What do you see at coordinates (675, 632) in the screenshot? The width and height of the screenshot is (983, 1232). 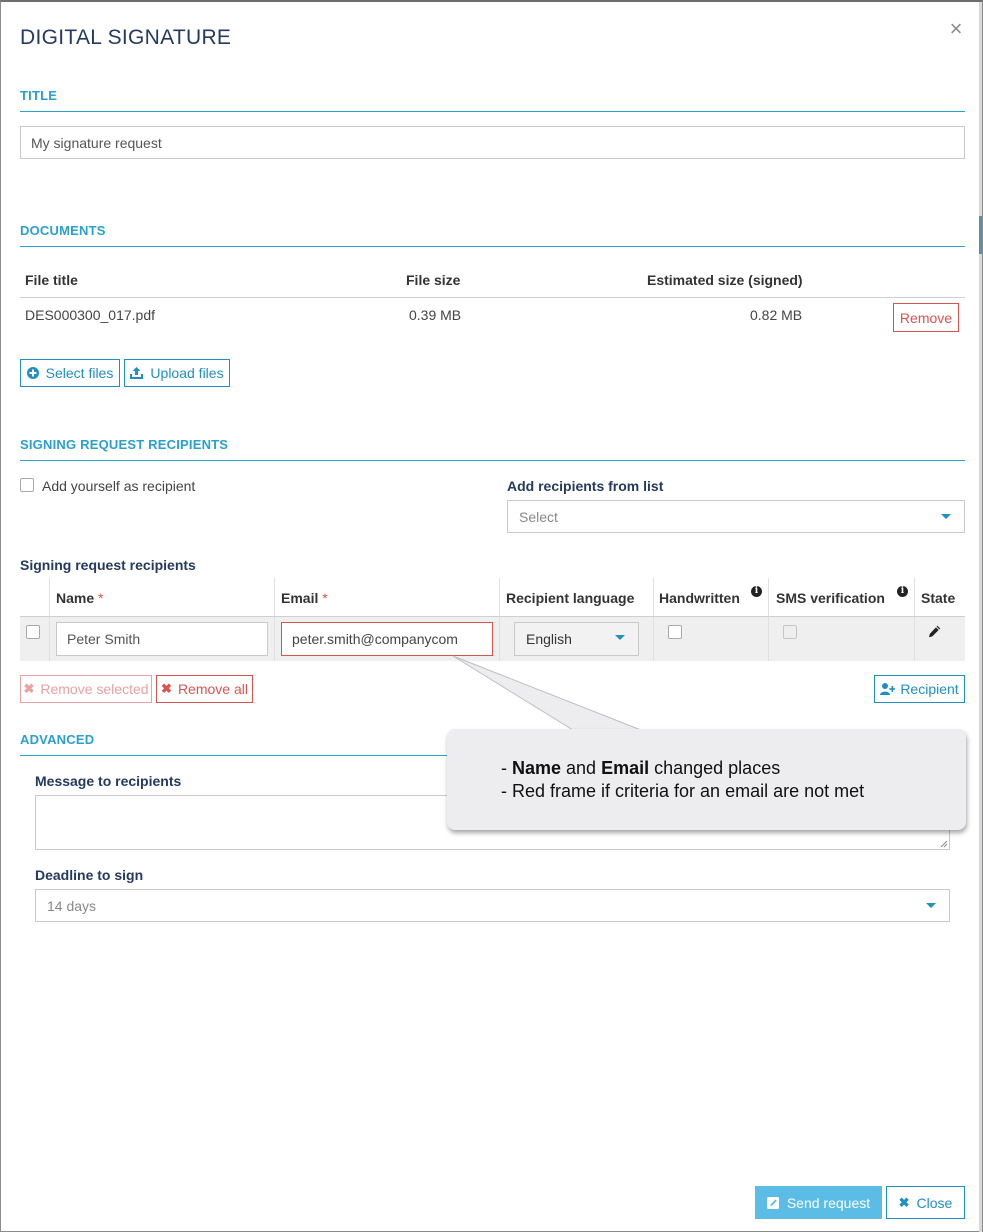 I see `handwritten-checkbox` at bounding box center [675, 632].